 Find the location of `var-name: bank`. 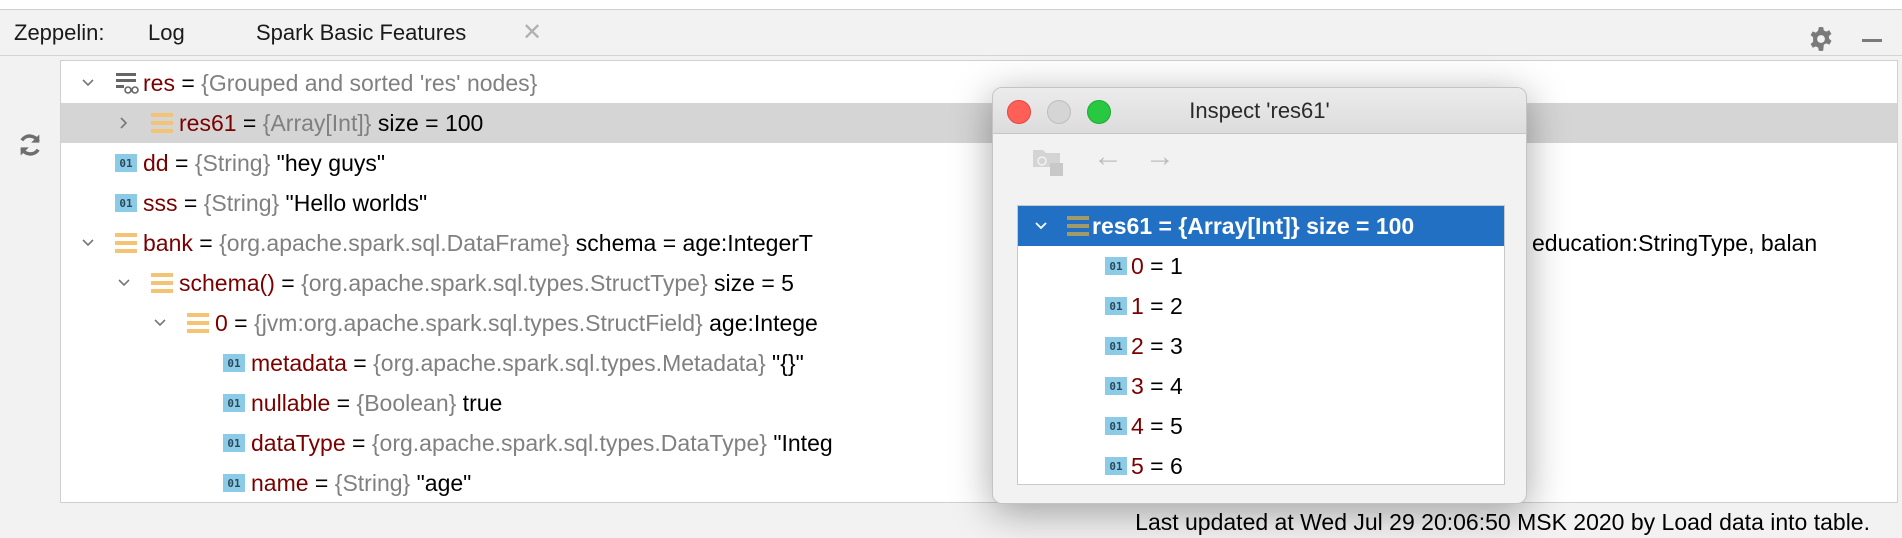

var-name: bank is located at coordinates (168, 243).